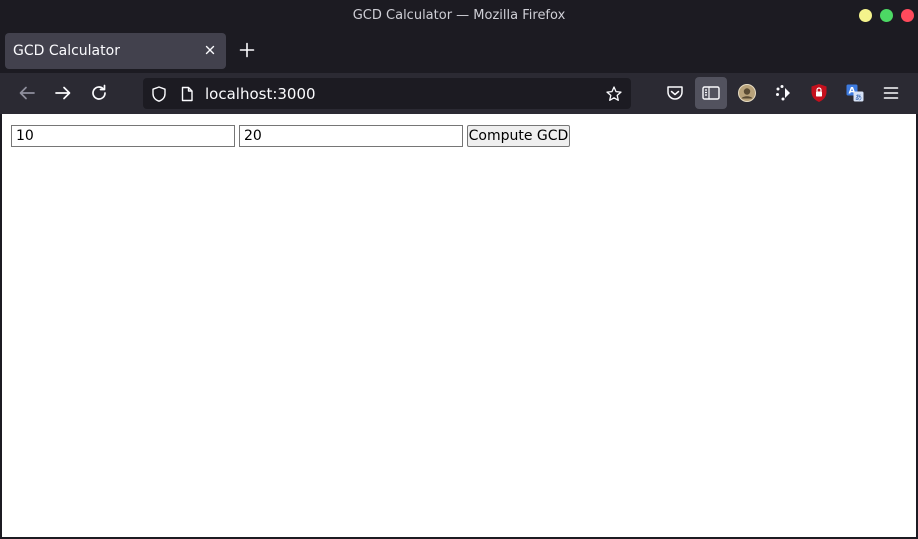  I want to click on second-number-input, so click(351, 136).